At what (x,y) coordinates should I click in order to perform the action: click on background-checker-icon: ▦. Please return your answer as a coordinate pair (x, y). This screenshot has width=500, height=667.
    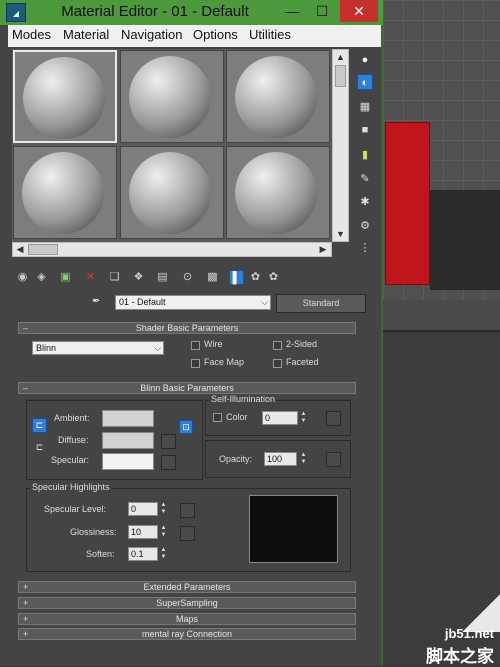
    Looking at the image, I should click on (365, 107).